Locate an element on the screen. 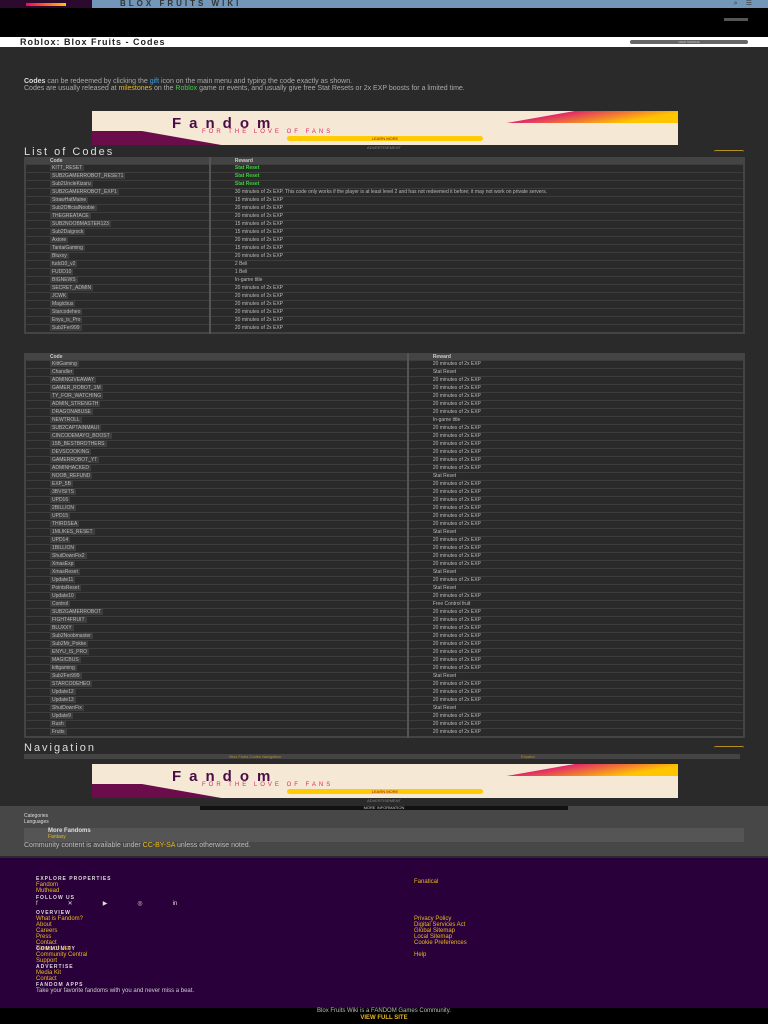 This screenshot has height=1024, width=768. code-text: SUB2NOOBMASTER123 is located at coordinates (80, 224).